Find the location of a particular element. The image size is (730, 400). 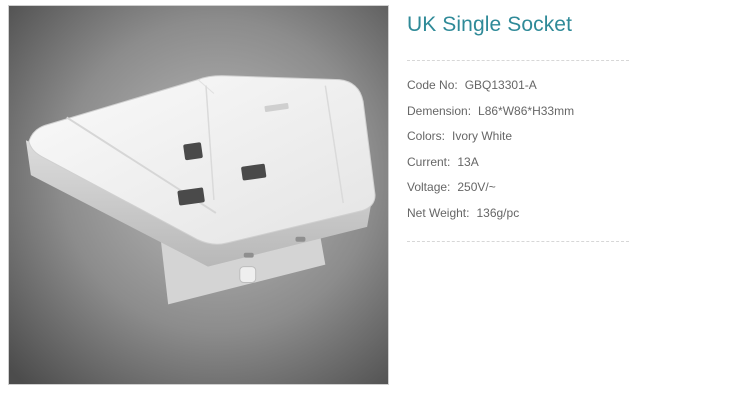

spec-value: L86*W86*H33mm is located at coordinates (526, 110).